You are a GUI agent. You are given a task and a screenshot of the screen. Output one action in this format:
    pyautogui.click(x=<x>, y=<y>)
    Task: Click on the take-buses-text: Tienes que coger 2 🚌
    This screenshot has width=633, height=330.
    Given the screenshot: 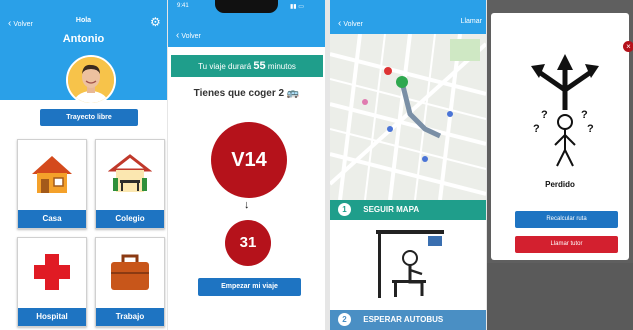 What is the action you would take?
    pyautogui.click(x=246, y=93)
    